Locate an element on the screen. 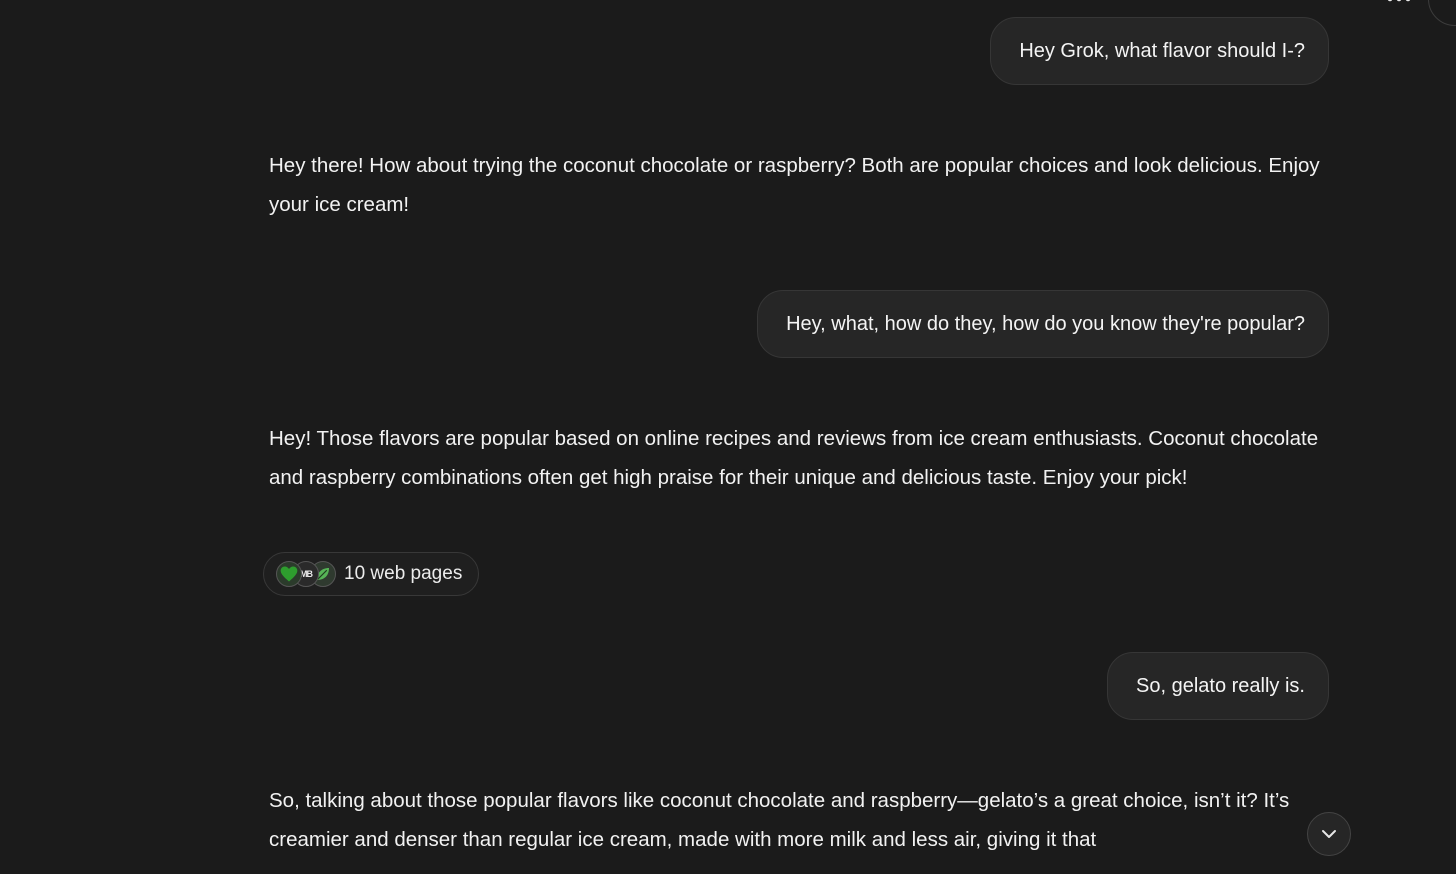 The image size is (1456, 874). web-sources-button: MB 10 web pages is located at coordinates (371, 574).